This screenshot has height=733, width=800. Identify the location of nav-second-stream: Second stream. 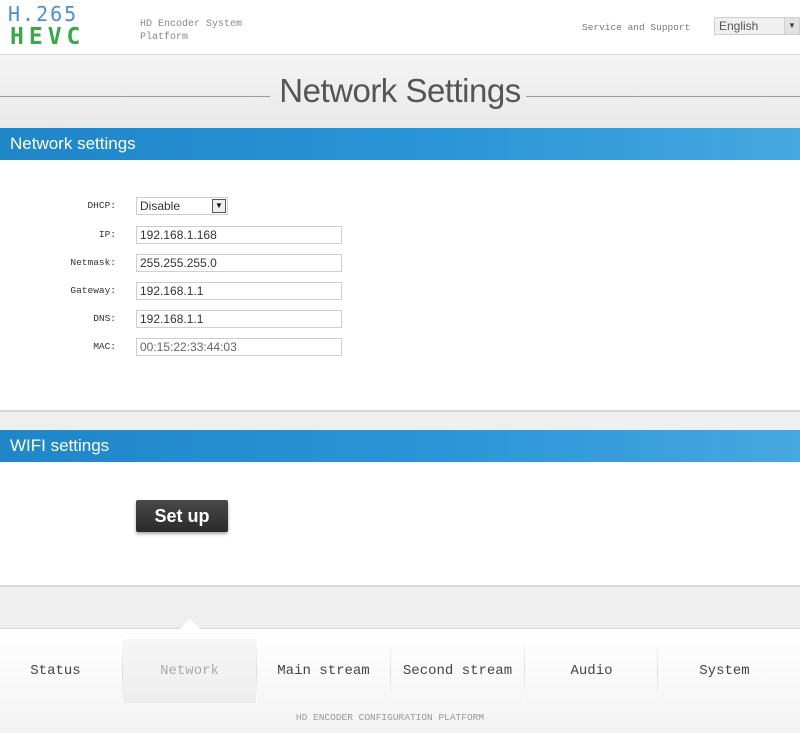
(457, 671).